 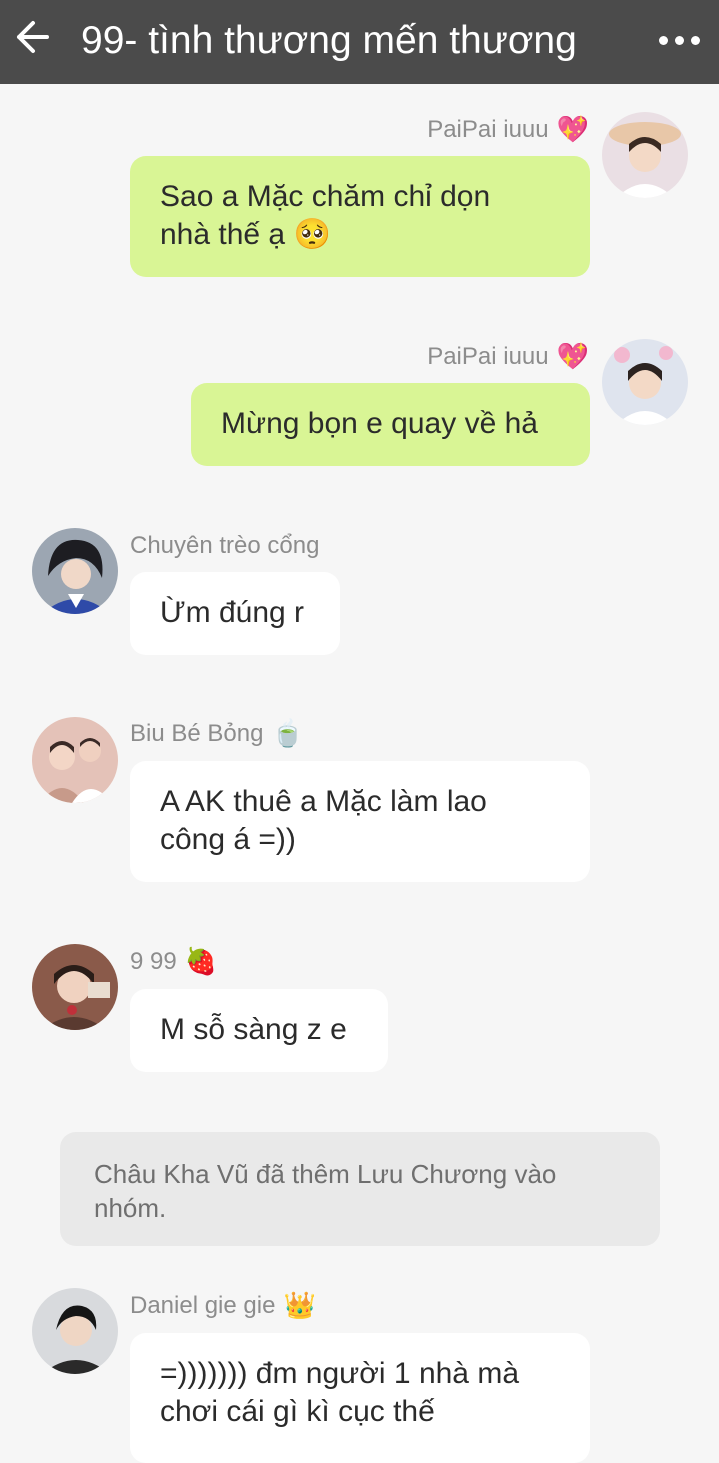 What do you see at coordinates (232, 612) in the screenshot?
I see `message-text: Ừm đúng r` at bounding box center [232, 612].